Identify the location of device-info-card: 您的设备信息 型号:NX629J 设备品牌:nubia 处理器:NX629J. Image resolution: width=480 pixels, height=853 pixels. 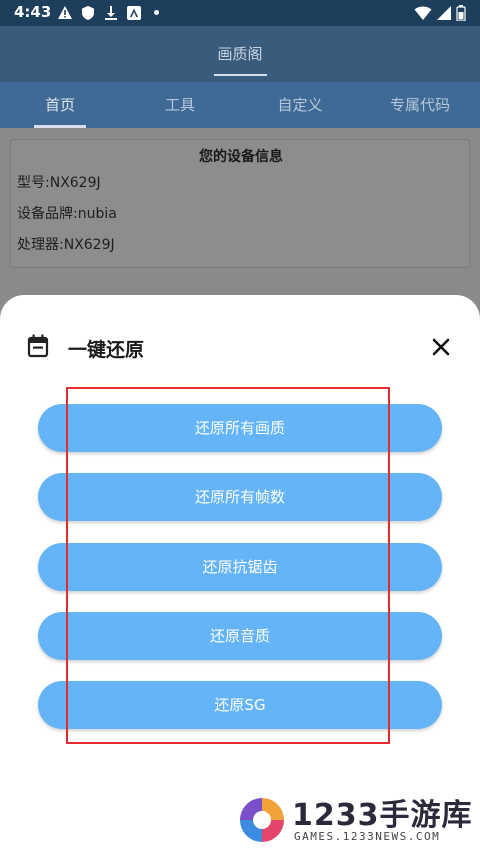
(240, 203).